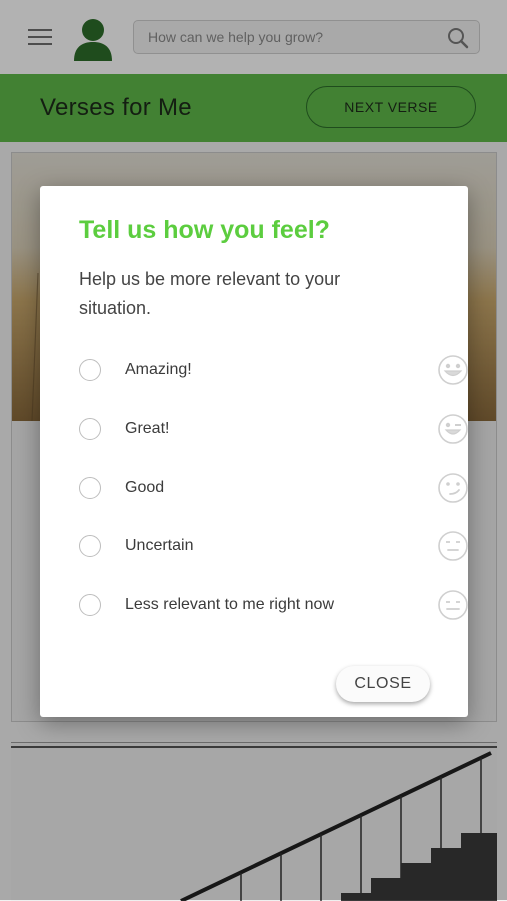 The image size is (507, 901). What do you see at coordinates (453, 605) in the screenshot?
I see `expressionless-face-icon` at bounding box center [453, 605].